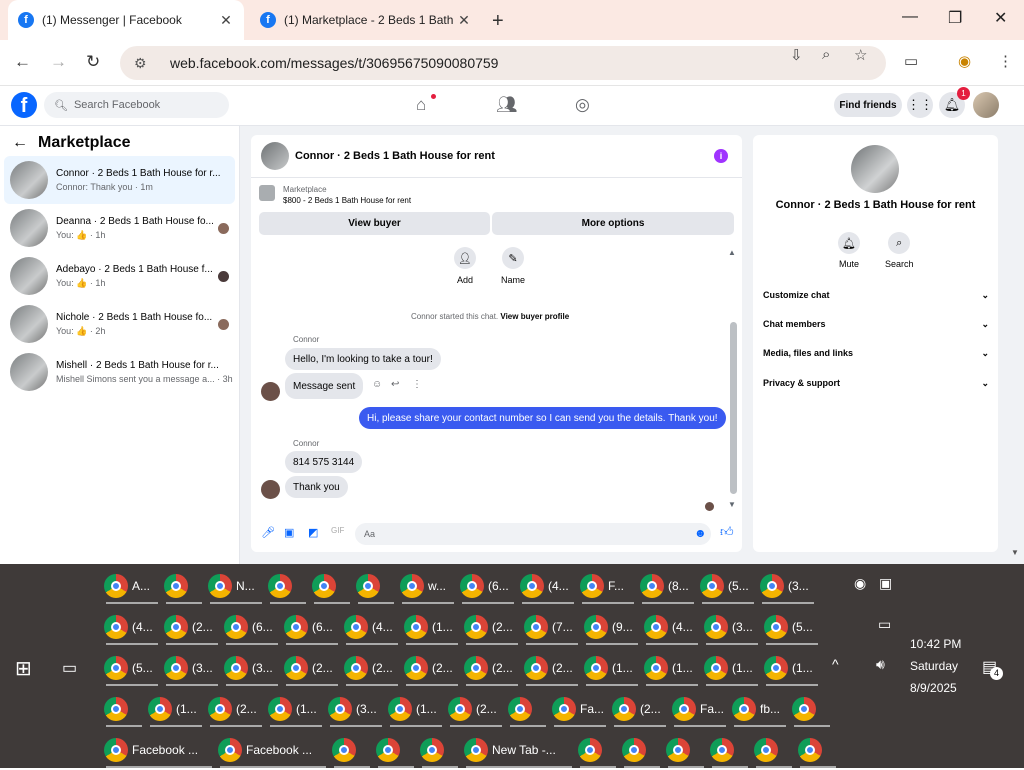 The width and height of the screenshot is (1024, 770). Describe the element at coordinates (464, 20) in the screenshot. I see `close-tab-icon: ✕` at that location.